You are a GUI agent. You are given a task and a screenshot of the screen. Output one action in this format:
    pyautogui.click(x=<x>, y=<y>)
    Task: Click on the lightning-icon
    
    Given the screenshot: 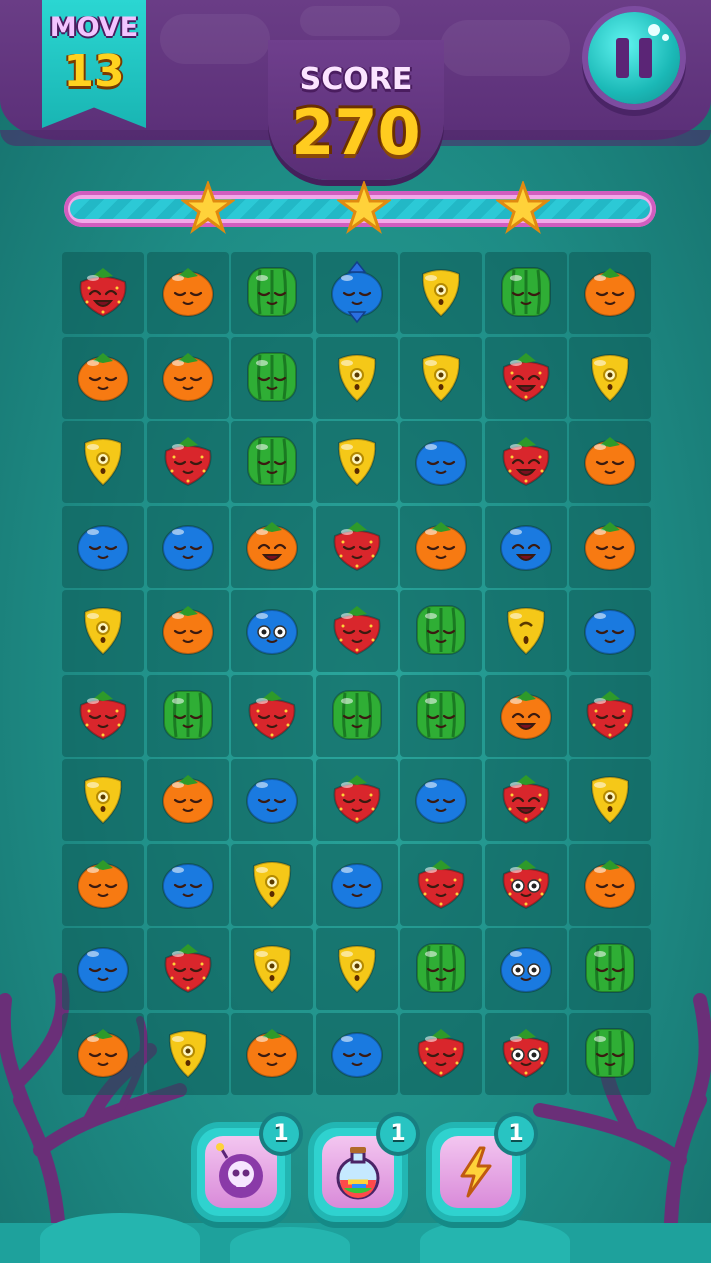 What is the action you would take?
    pyautogui.click(x=476, y=1172)
    